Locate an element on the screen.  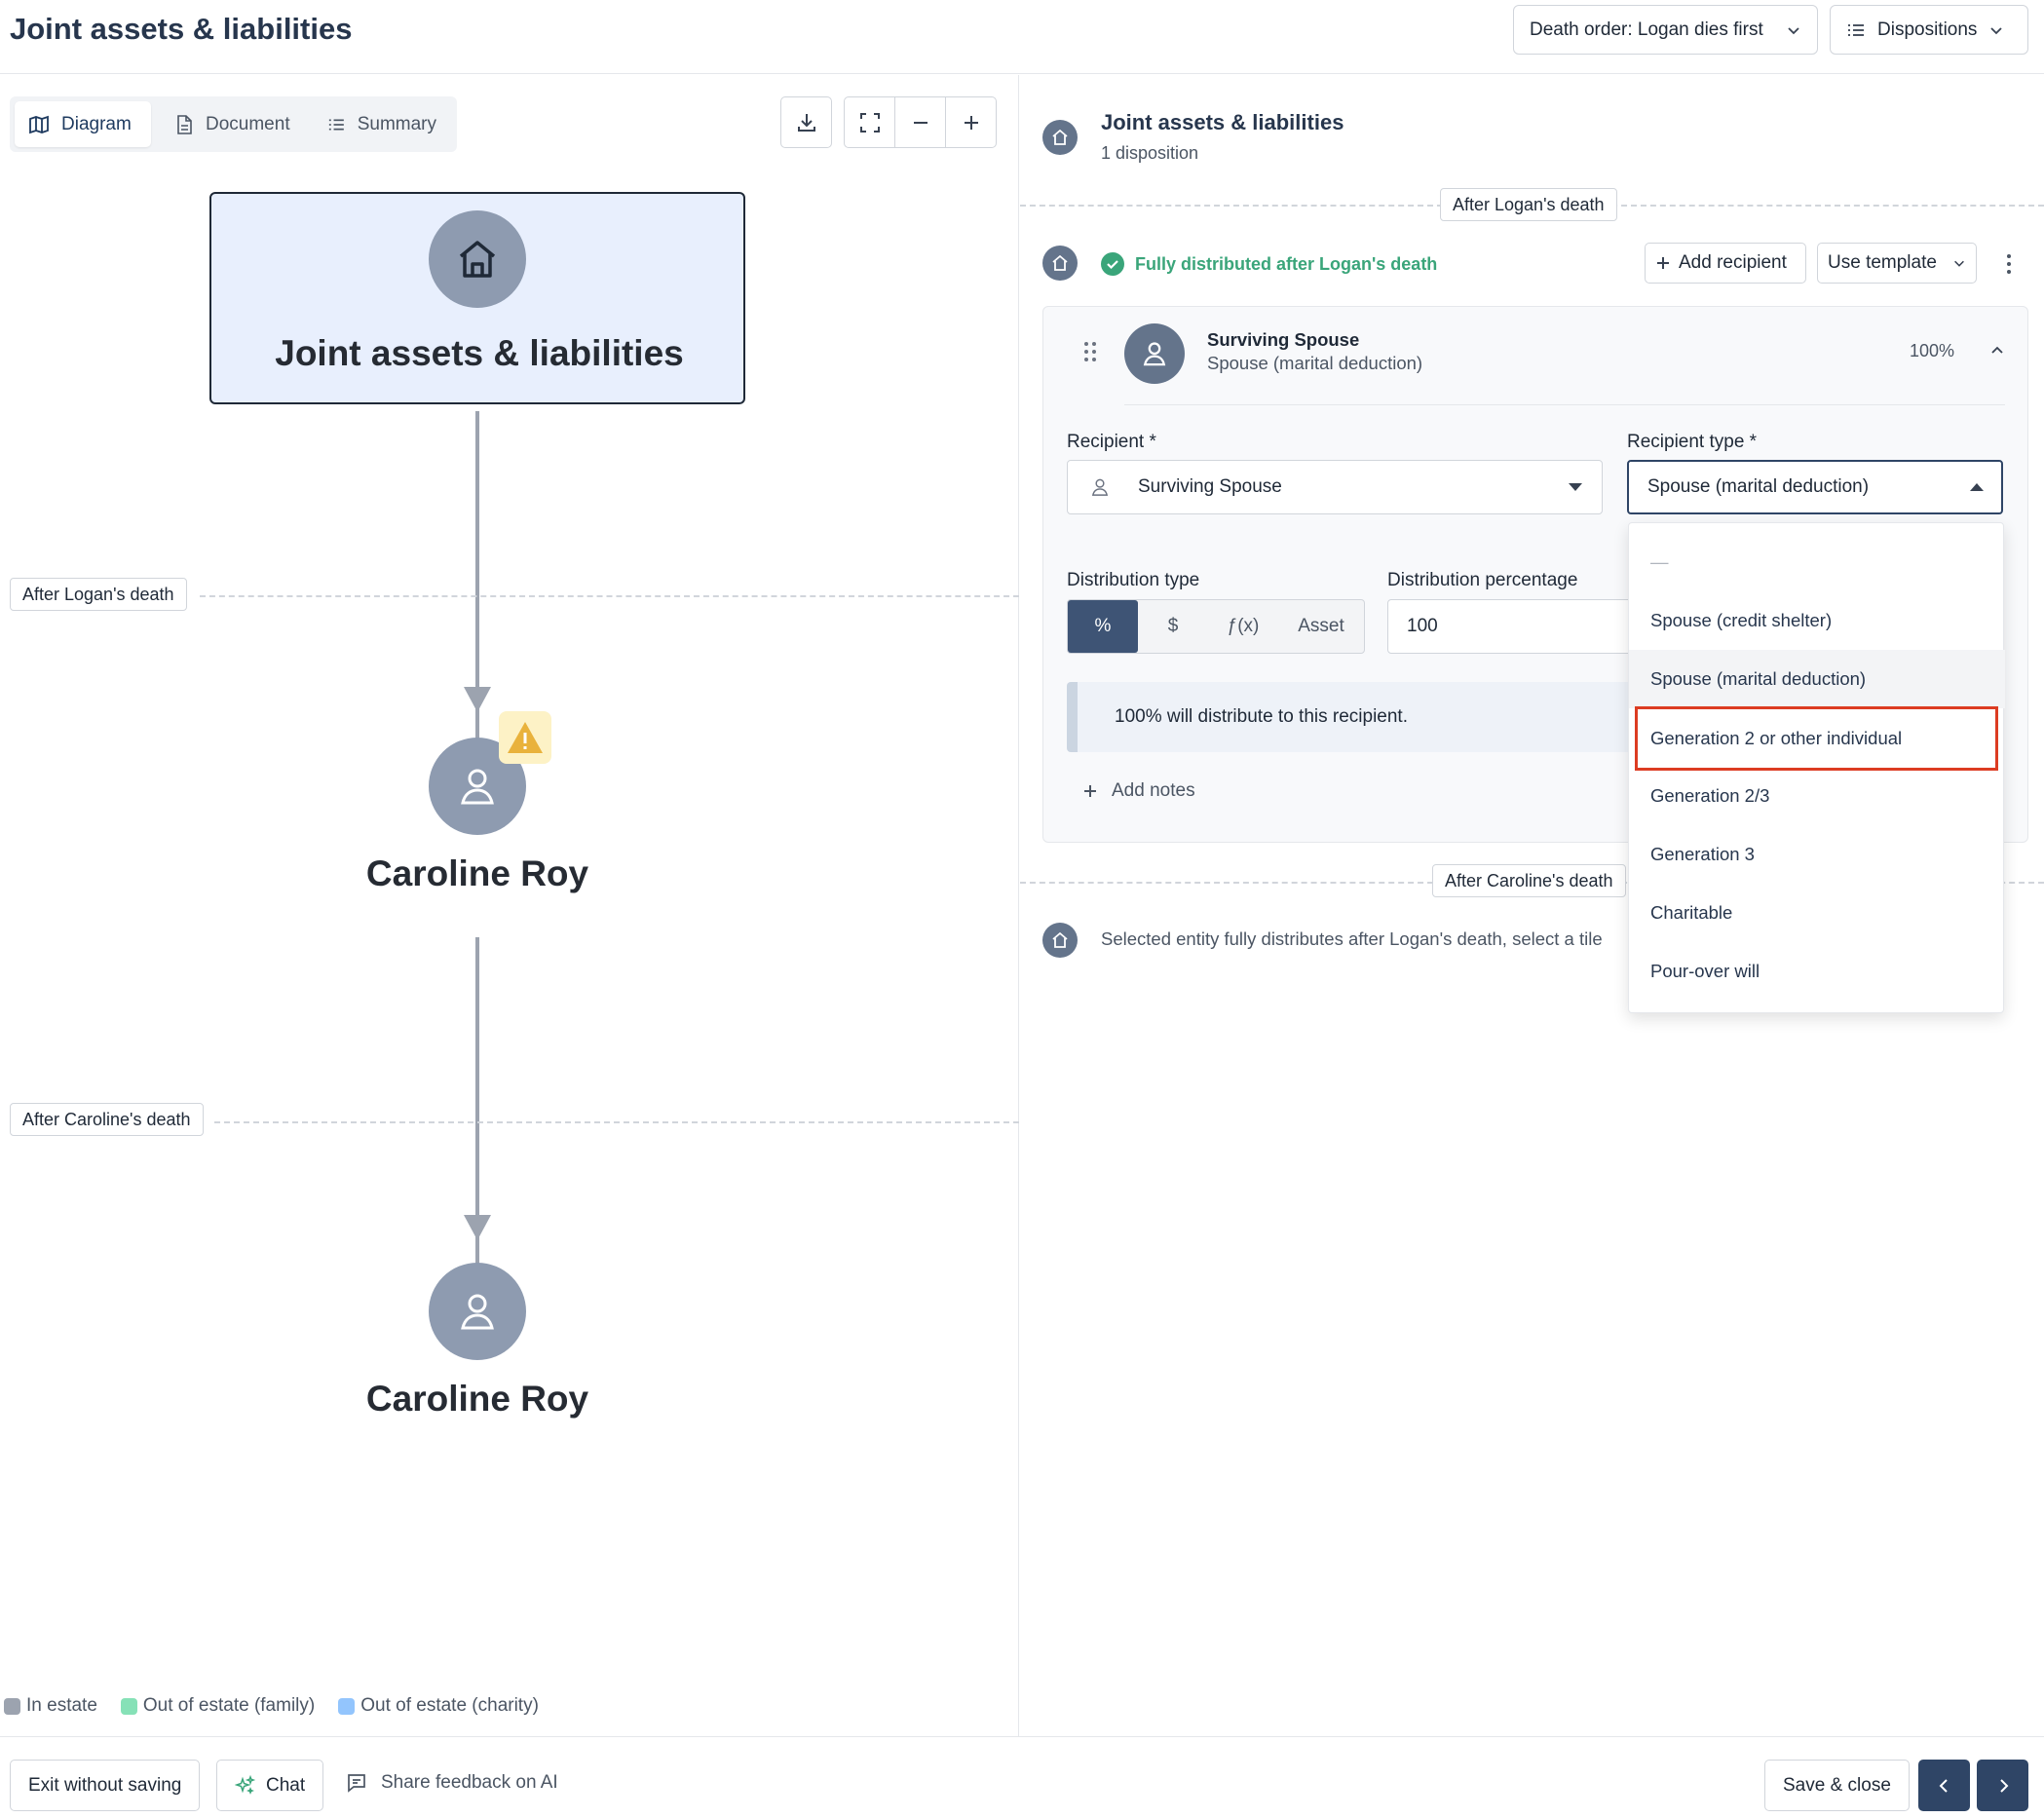
step-badge is located at coordinates (1060, 941).